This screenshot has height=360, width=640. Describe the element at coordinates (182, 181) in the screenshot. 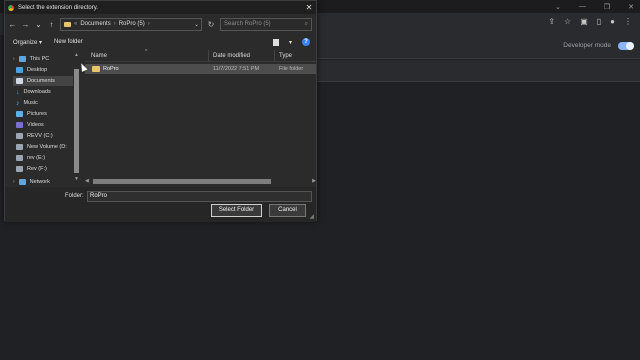

I see `hscroll-thumb` at that location.